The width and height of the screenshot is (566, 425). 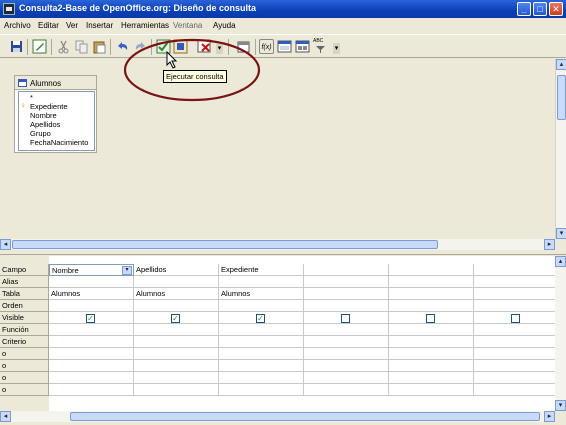 I want to click on design-horizontal-scrollbar: ◂ ▸, so click(x=277, y=244).